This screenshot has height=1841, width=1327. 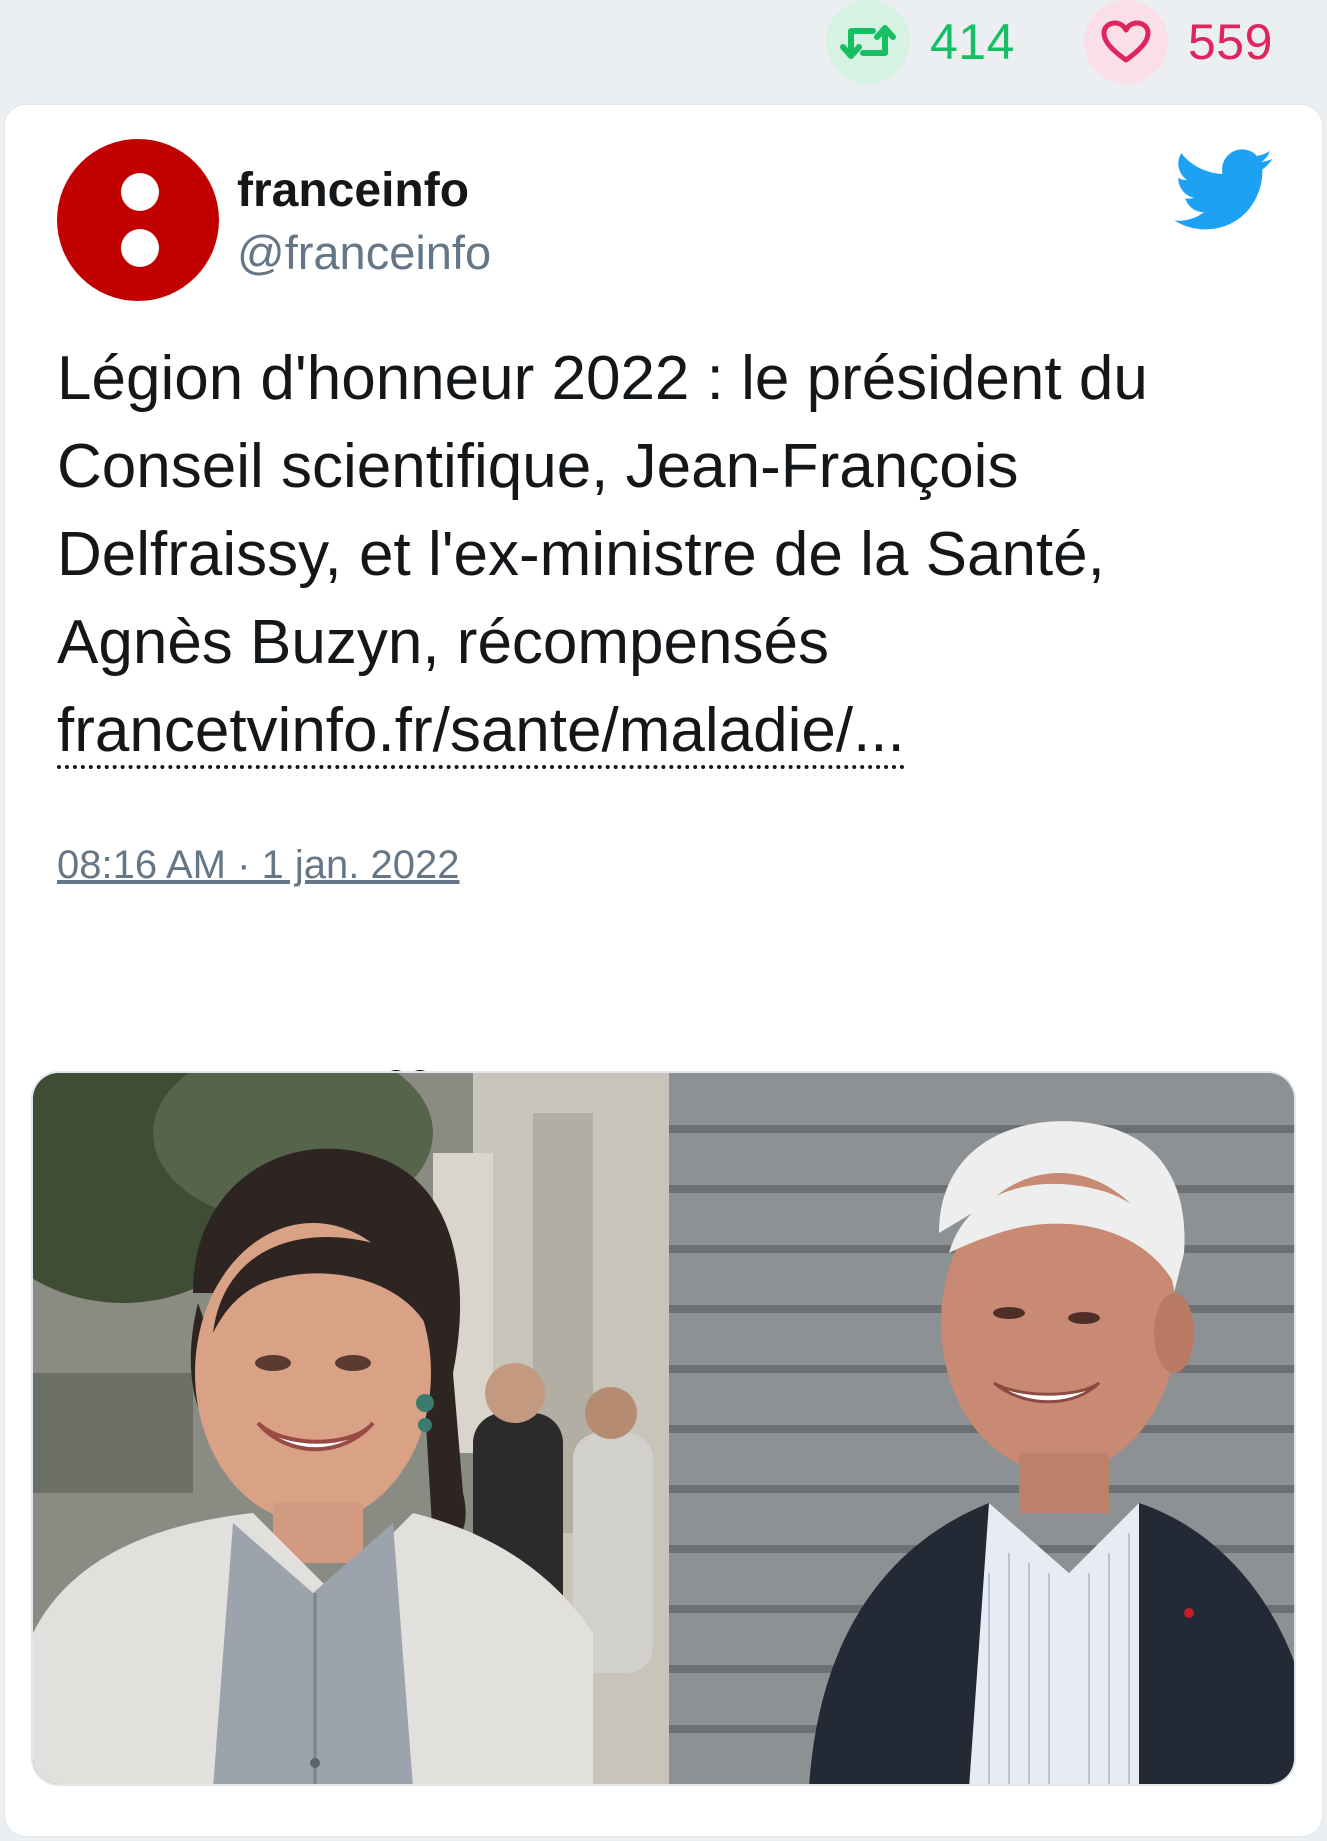 What do you see at coordinates (364, 252) in the screenshot?
I see `user-handle: @franceinfo` at bounding box center [364, 252].